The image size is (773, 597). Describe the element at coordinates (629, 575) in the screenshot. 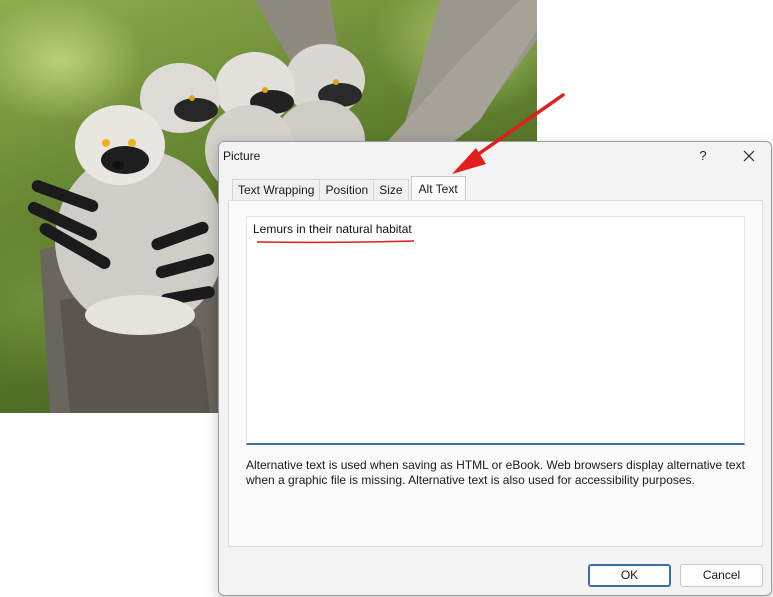

I see `ok-button: OK` at that location.